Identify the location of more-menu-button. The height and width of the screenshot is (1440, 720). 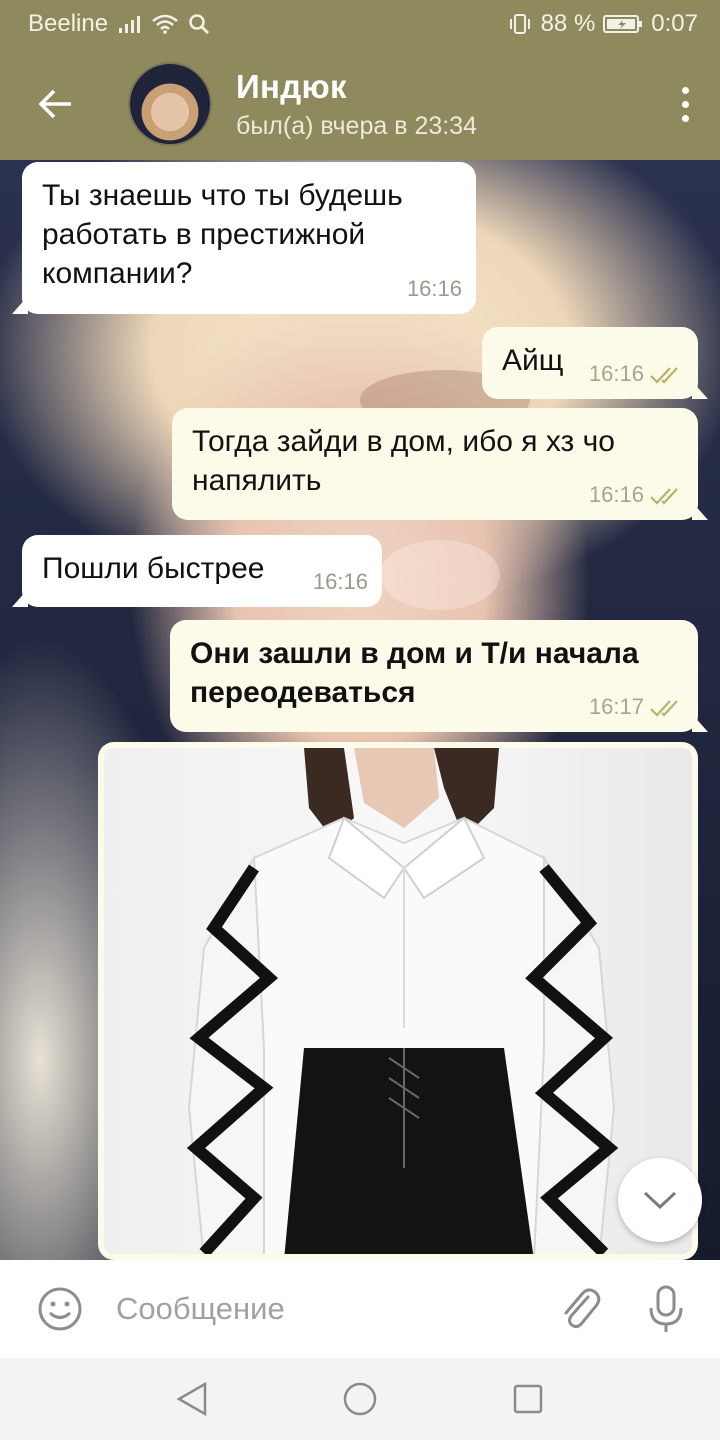
(685, 104).